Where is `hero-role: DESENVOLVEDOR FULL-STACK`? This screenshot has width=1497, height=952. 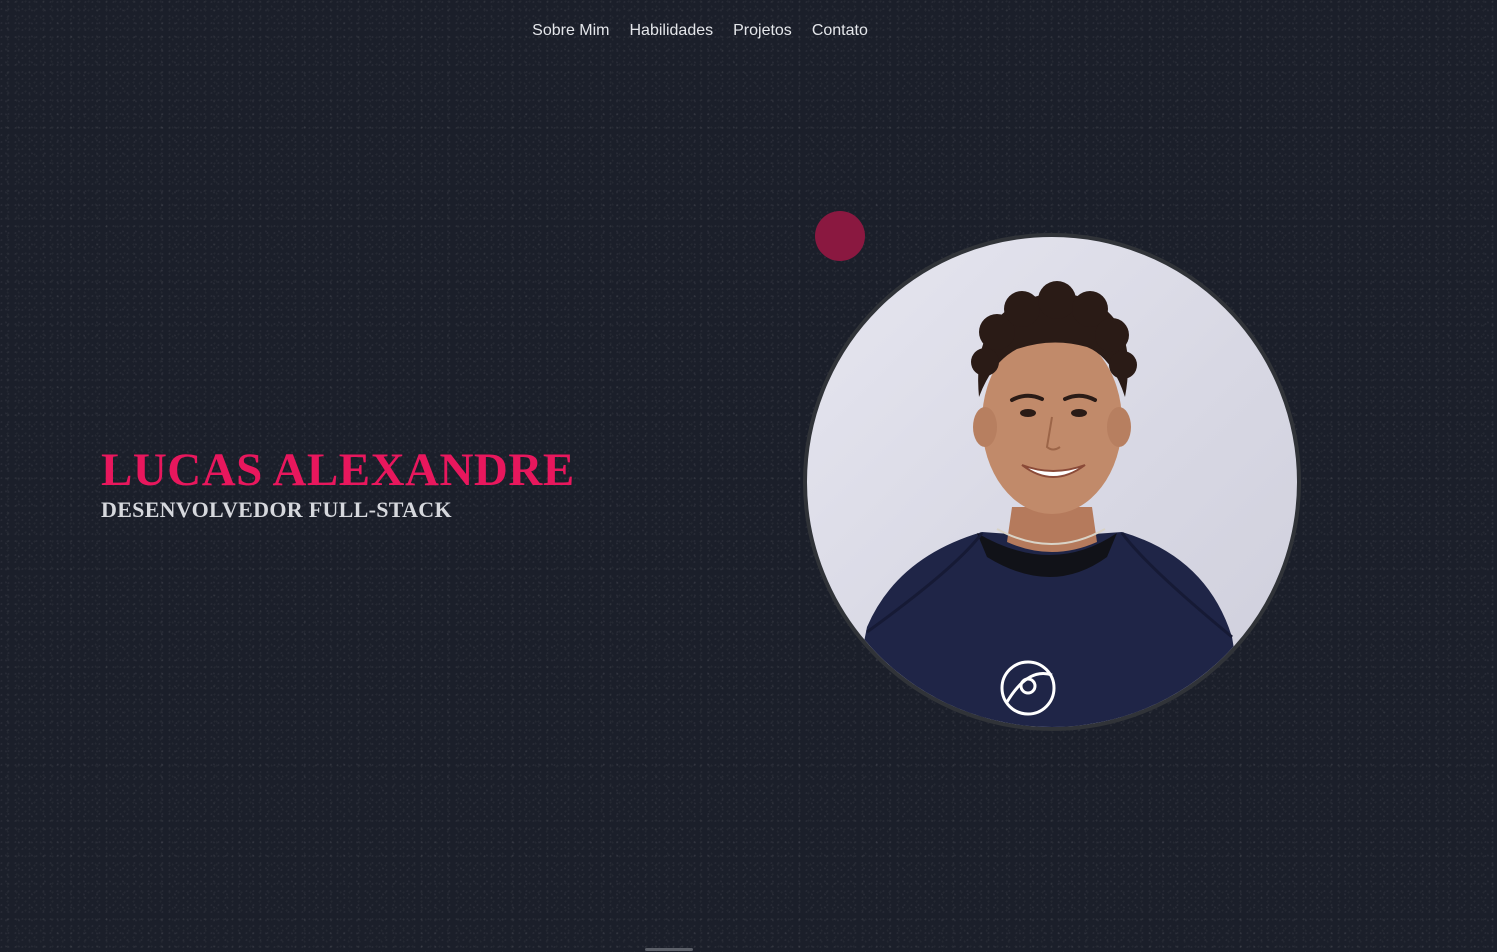
hero-role: DESENVOLVEDOR FULL-STACK is located at coordinates (276, 509).